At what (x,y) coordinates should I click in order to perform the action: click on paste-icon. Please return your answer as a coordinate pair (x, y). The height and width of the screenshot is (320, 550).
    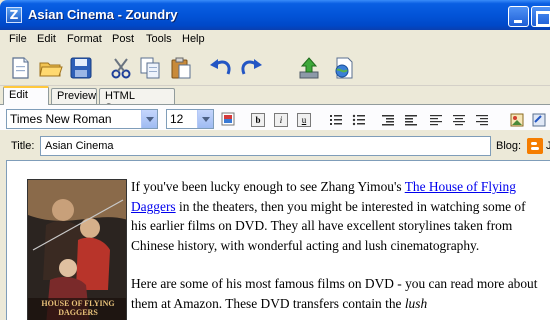
    Looking at the image, I should click on (181, 68).